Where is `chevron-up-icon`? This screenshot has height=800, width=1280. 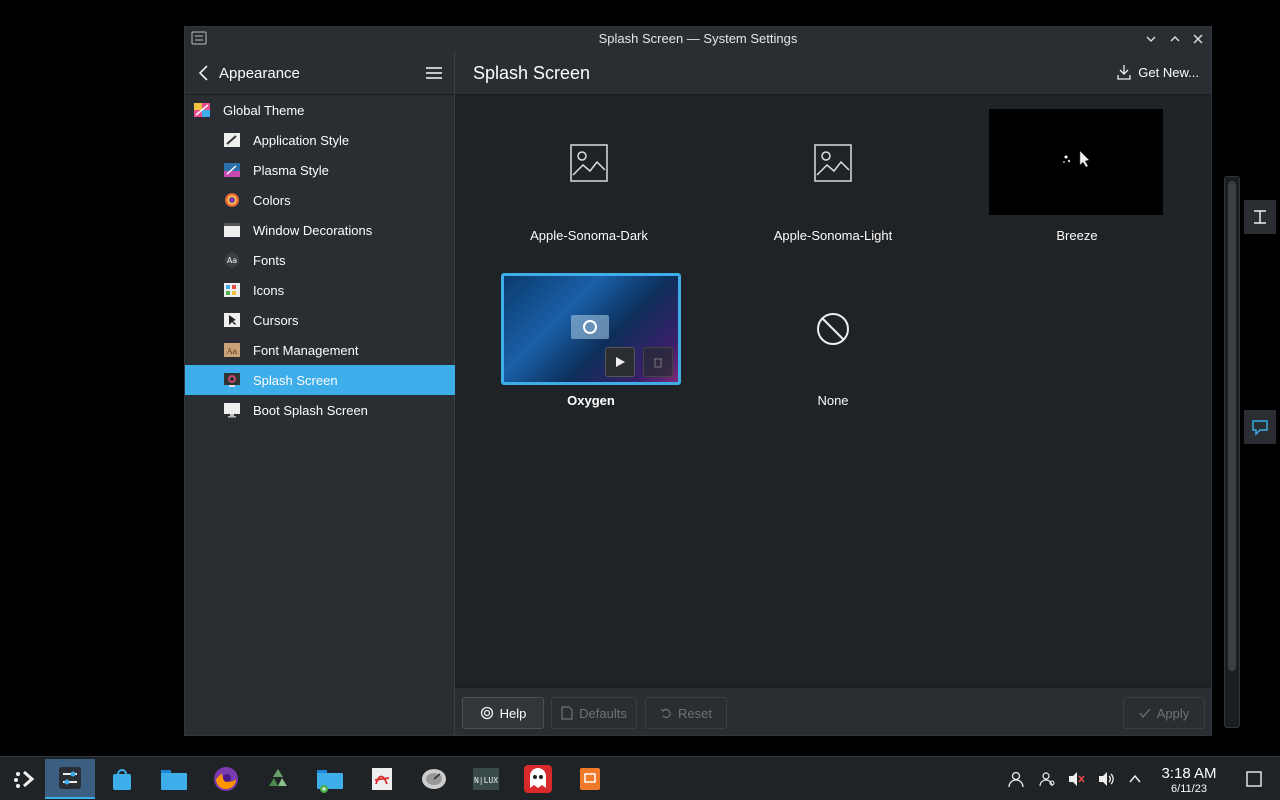
chevron-up-icon is located at coordinates (1135, 778).